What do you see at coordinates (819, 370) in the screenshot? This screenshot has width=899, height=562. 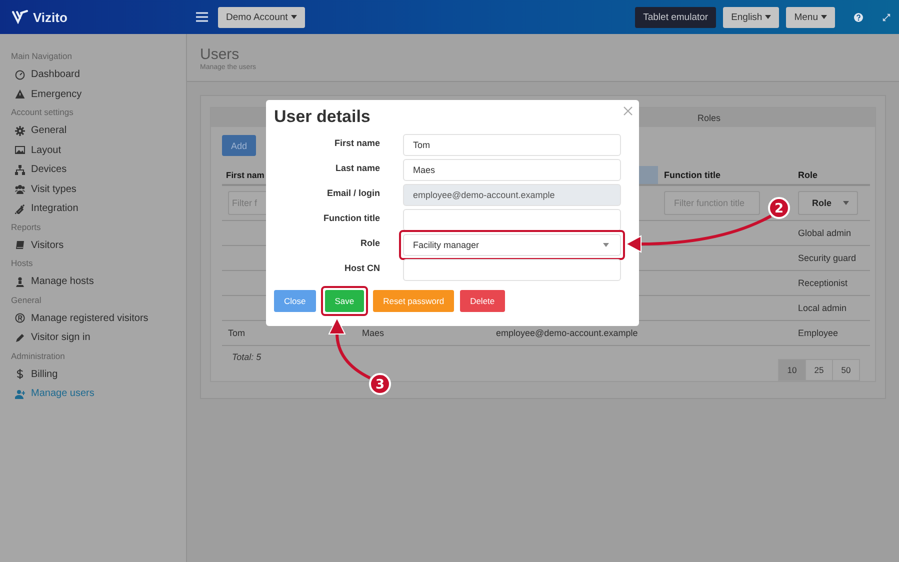 I see `page-size-button: 25` at bounding box center [819, 370].